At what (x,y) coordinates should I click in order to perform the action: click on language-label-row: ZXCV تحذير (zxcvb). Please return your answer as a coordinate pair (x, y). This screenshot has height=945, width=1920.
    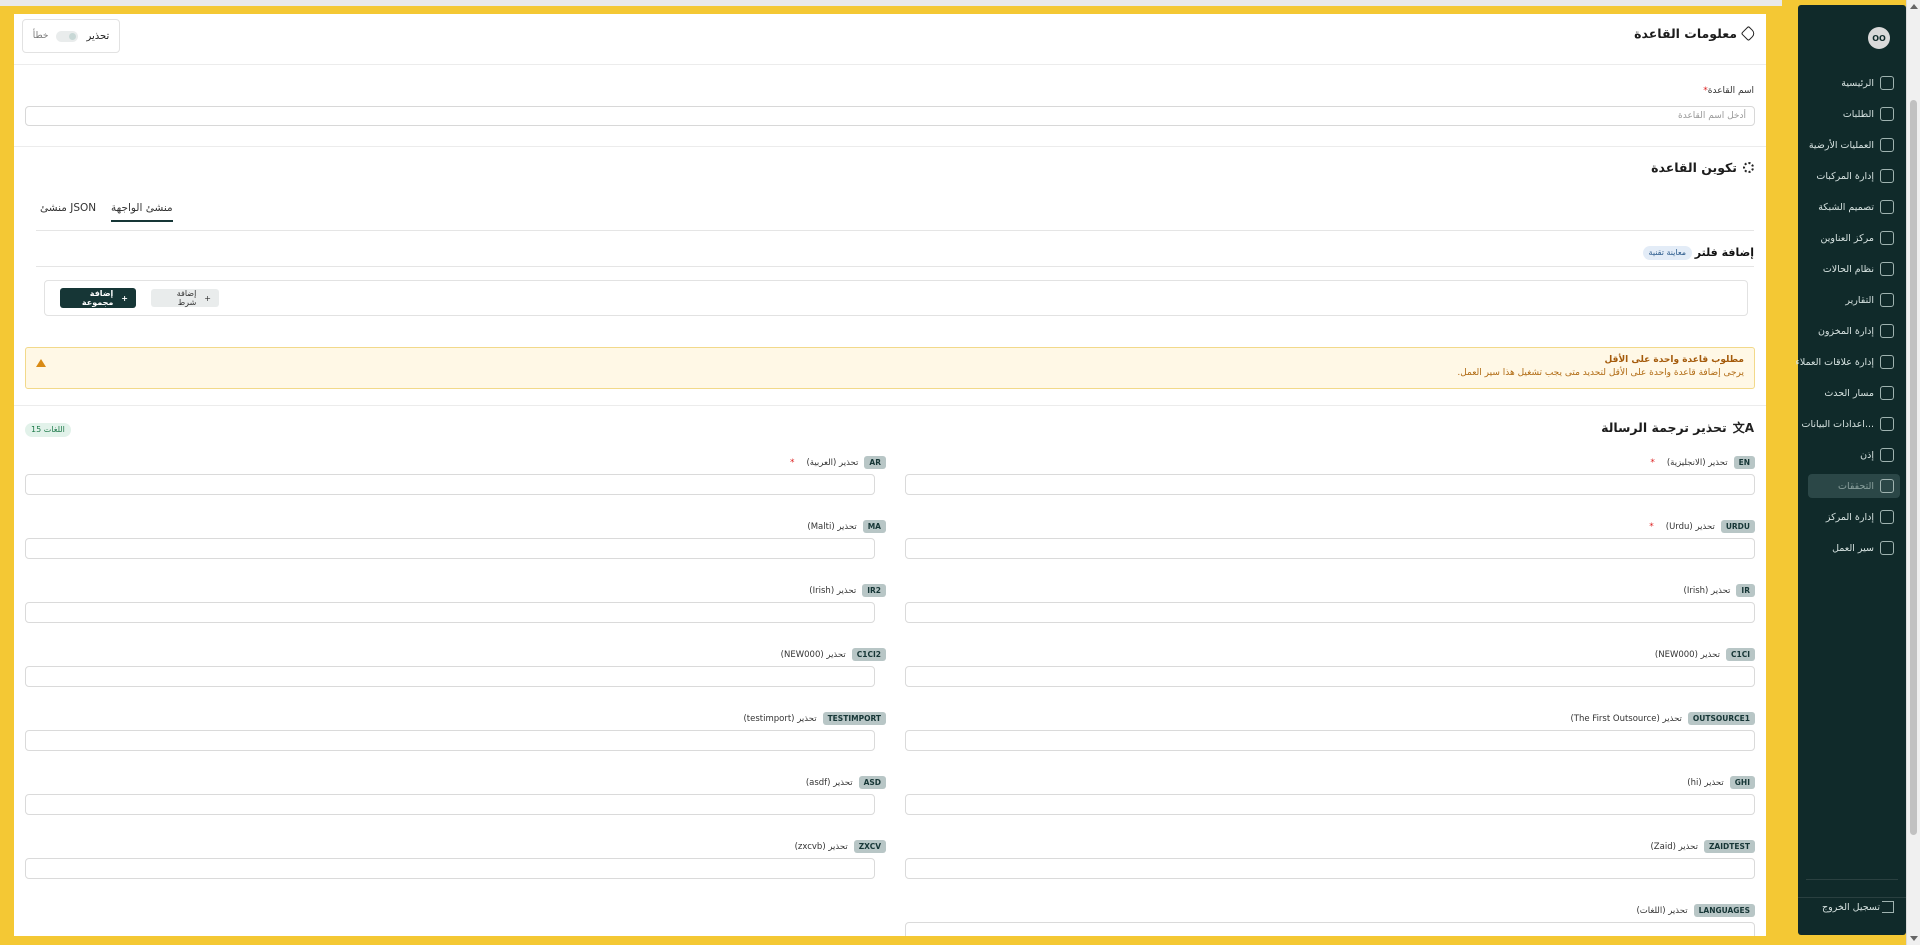
    Looking at the image, I should click on (840, 846).